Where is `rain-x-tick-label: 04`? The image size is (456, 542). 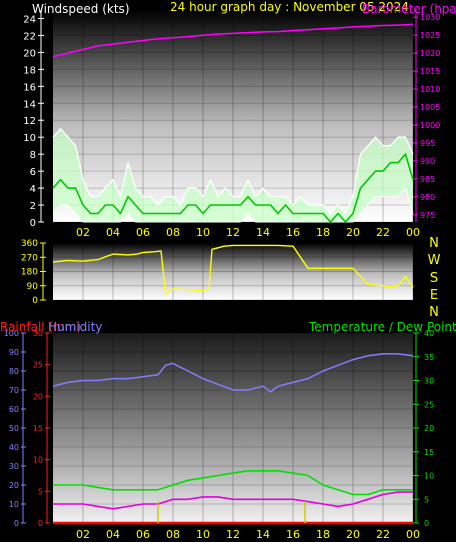 rain-x-tick-label: 04 is located at coordinates (113, 534).